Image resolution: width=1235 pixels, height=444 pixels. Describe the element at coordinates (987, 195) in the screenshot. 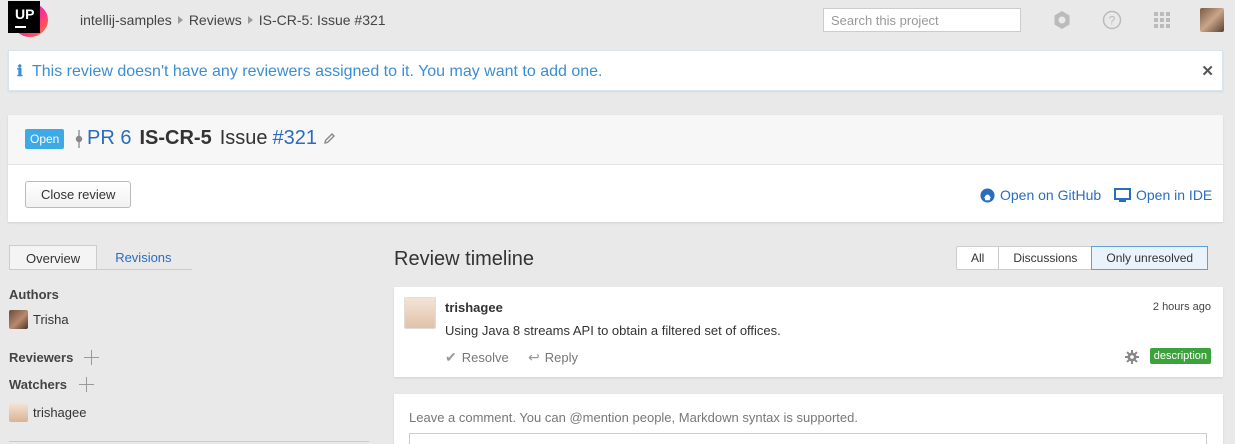

I see `github-icon` at that location.